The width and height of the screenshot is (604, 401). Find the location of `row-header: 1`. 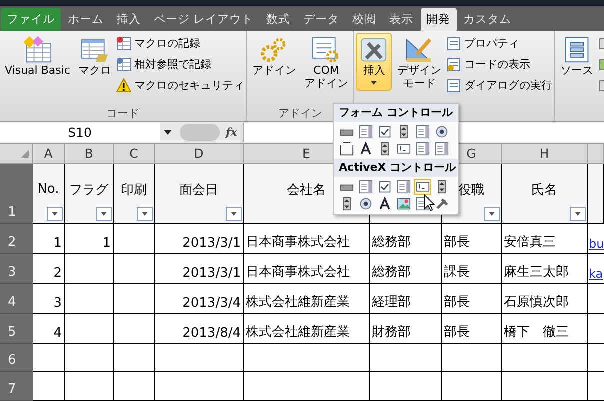

row-header: 1 is located at coordinates (16, 194).